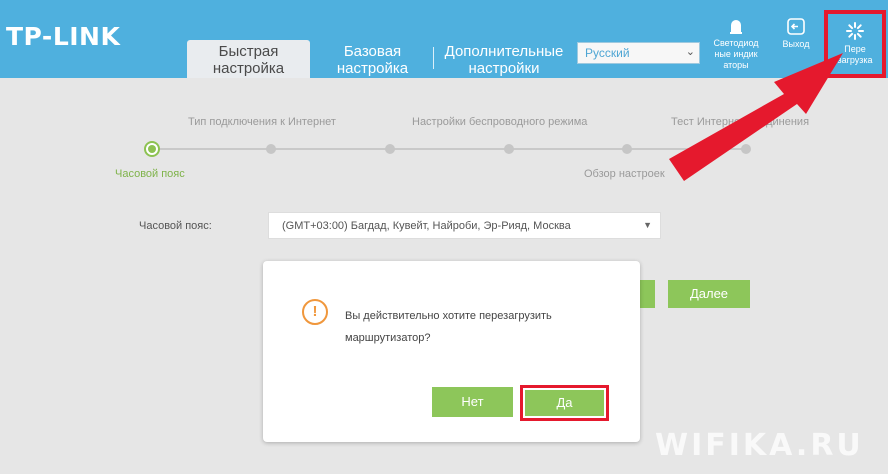 This screenshot has width=888, height=474. I want to click on logout-label: Выход, so click(796, 44).